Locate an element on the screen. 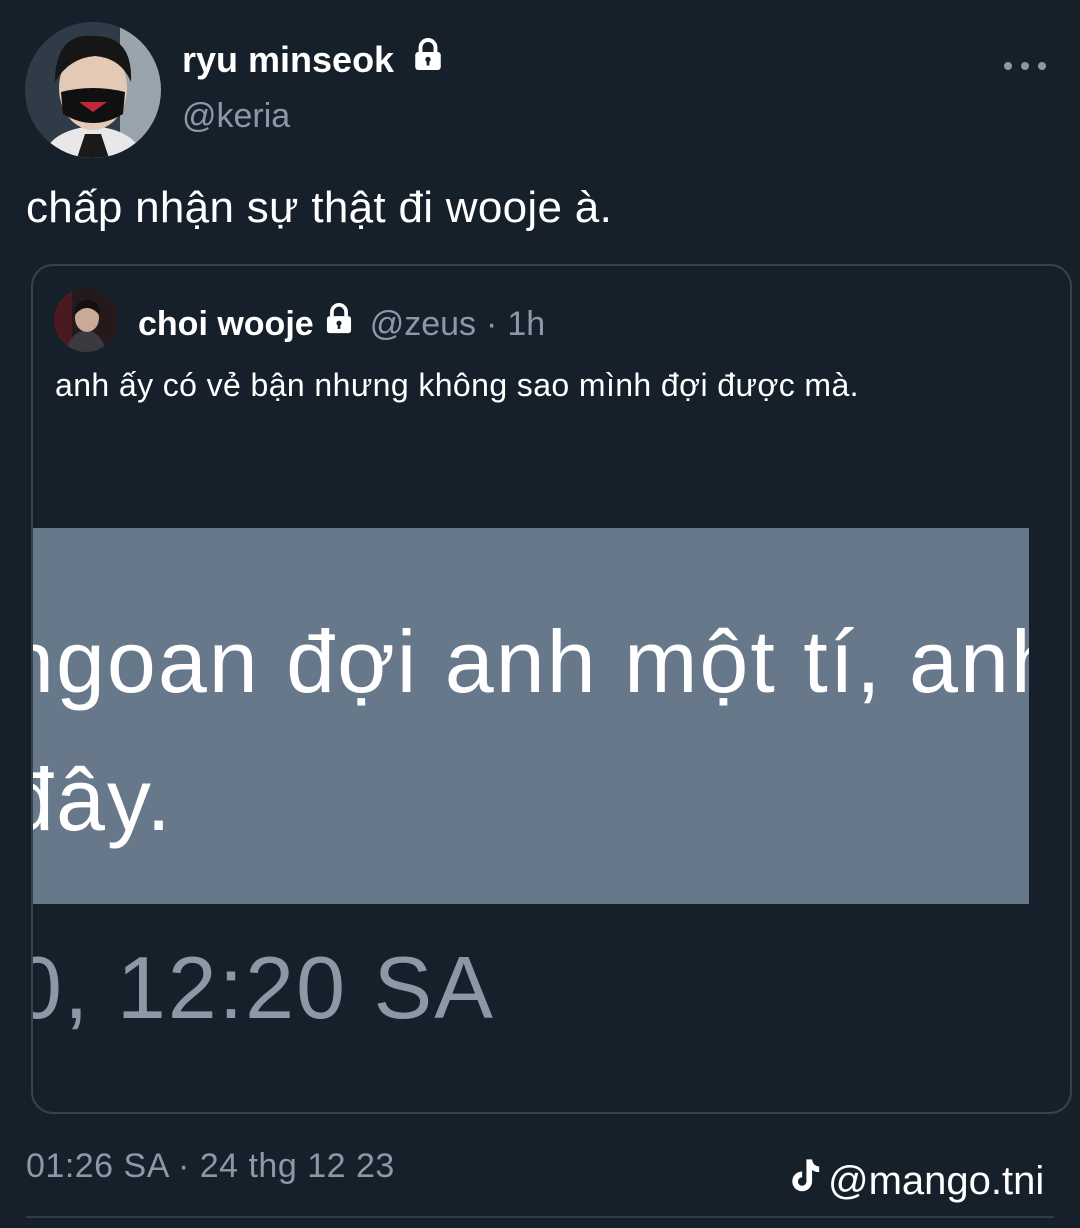  quoted-author-name: choi wooje is located at coordinates (226, 324).